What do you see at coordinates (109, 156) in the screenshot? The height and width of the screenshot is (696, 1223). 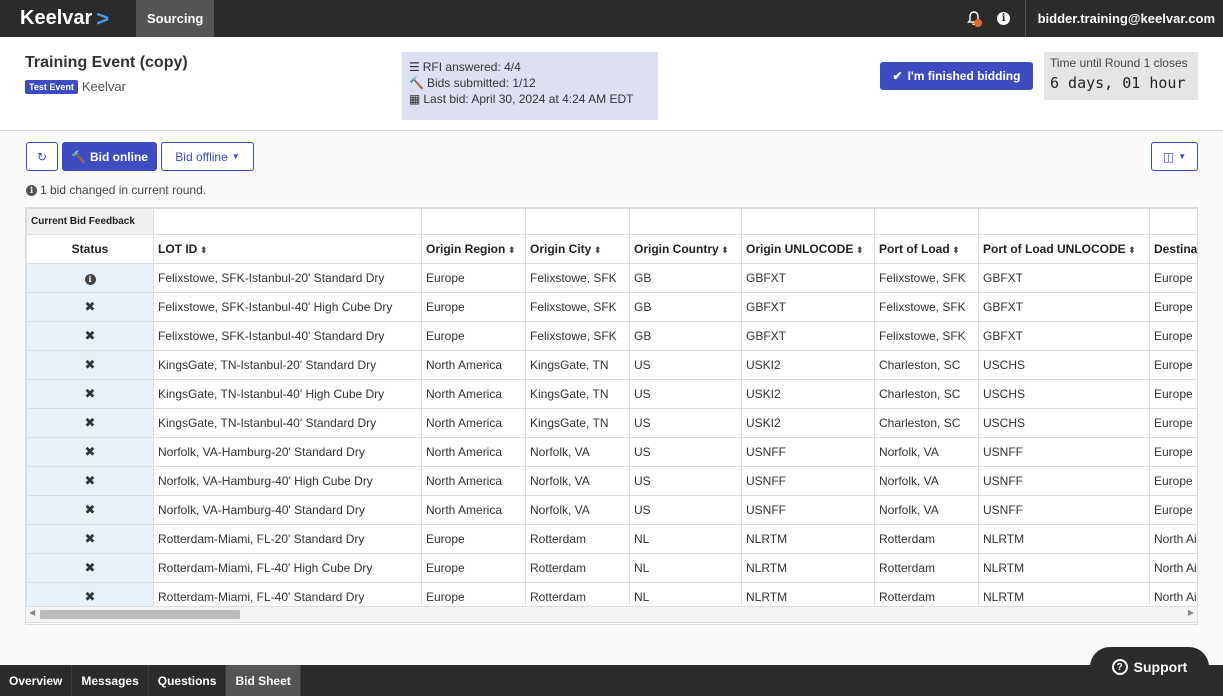 I see `bid-online-button: 🔨 Bid online` at bounding box center [109, 156].